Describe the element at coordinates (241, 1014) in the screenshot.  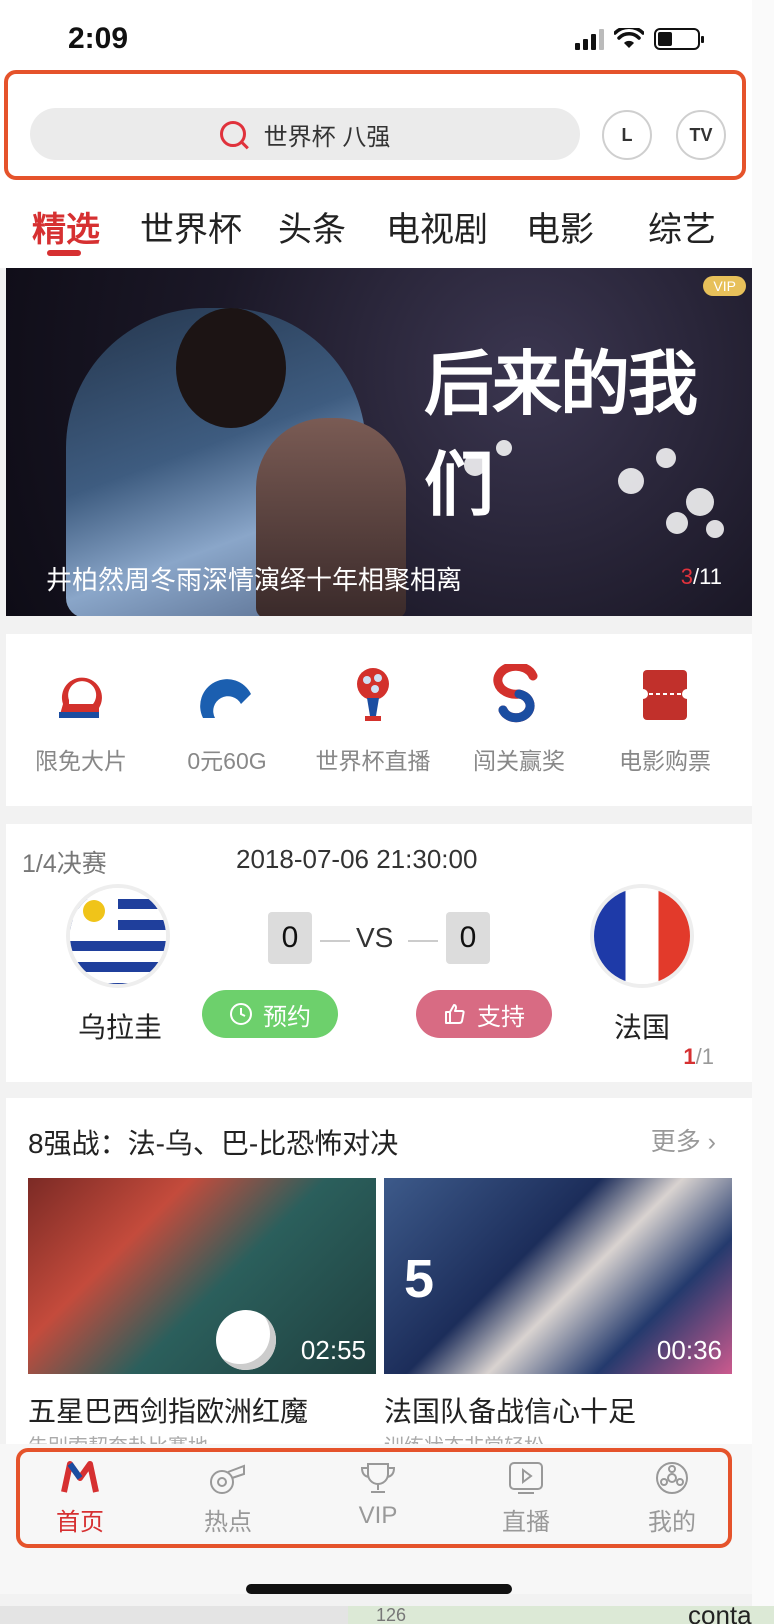
I see `clock-icon` at that location.